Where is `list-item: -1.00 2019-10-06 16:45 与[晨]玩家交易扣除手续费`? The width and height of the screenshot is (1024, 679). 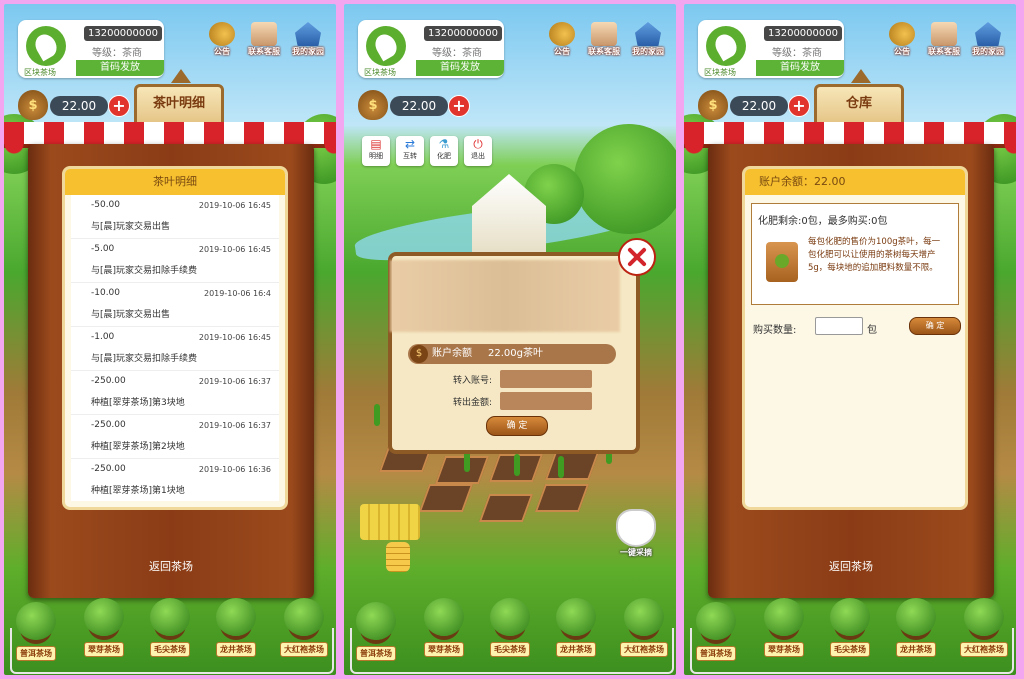 list-item: -1.00 2019-10-06 16:45 与[晨]玩家交易扣除手续费 is located at coordinates (175, 349).